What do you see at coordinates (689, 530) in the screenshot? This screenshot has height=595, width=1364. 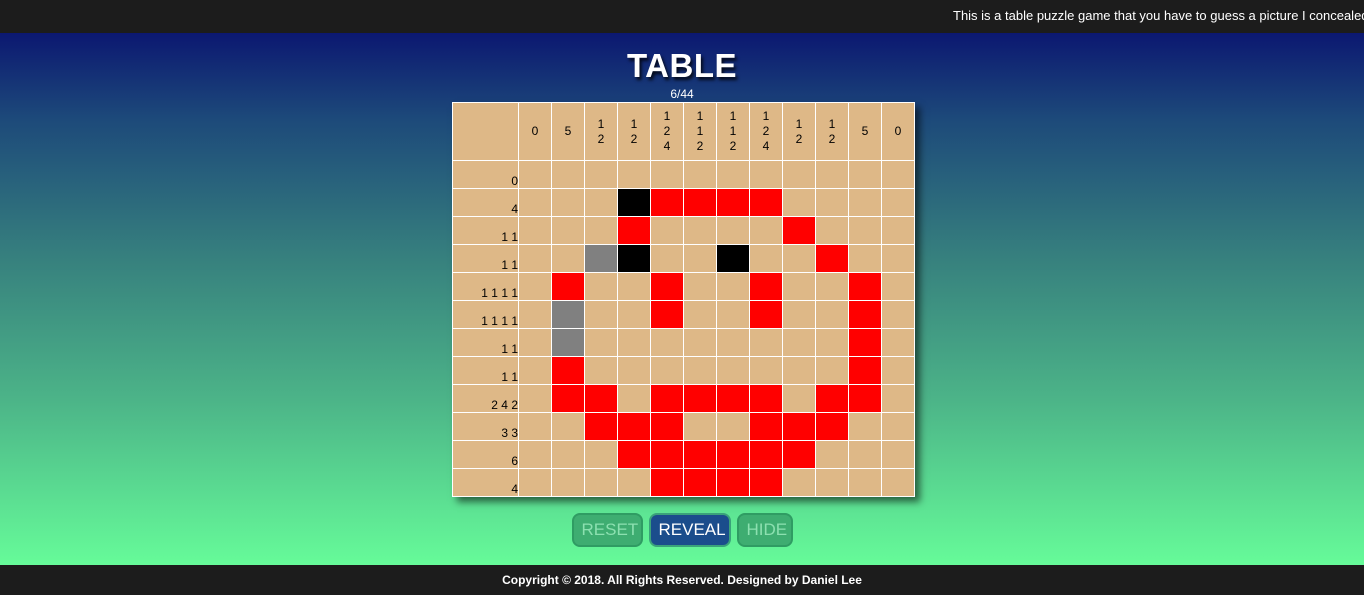 I see `reveal-button: REVEAL` at bounding box center [689, 530].